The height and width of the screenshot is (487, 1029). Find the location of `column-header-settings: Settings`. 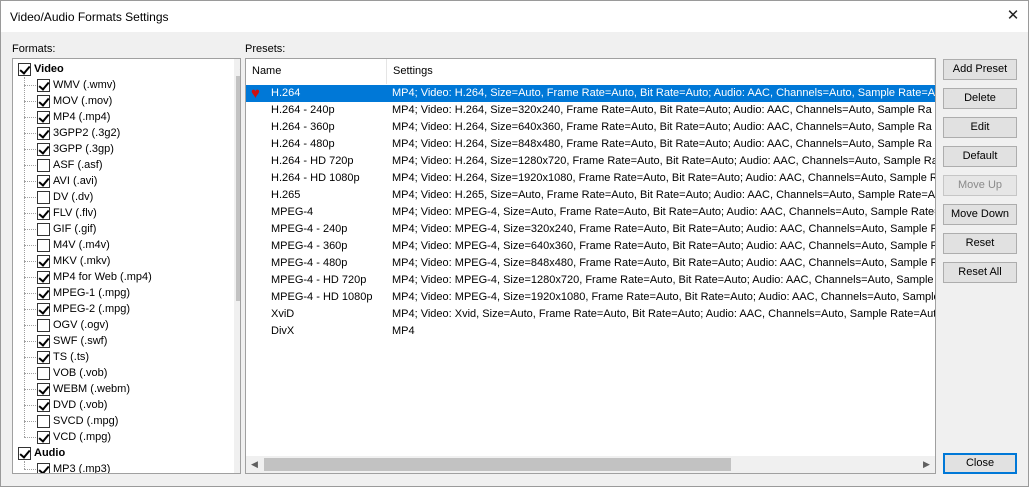

column-header-settings: Settings is located at coordinates (661, 71).